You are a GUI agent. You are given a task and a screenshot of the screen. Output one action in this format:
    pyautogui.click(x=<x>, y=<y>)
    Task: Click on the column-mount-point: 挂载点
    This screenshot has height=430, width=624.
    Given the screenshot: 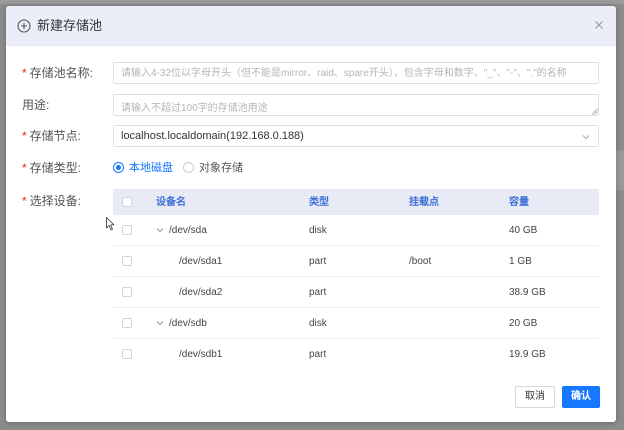 What is the action you would take?
    pyautogui.click(x=424, y=202)
    